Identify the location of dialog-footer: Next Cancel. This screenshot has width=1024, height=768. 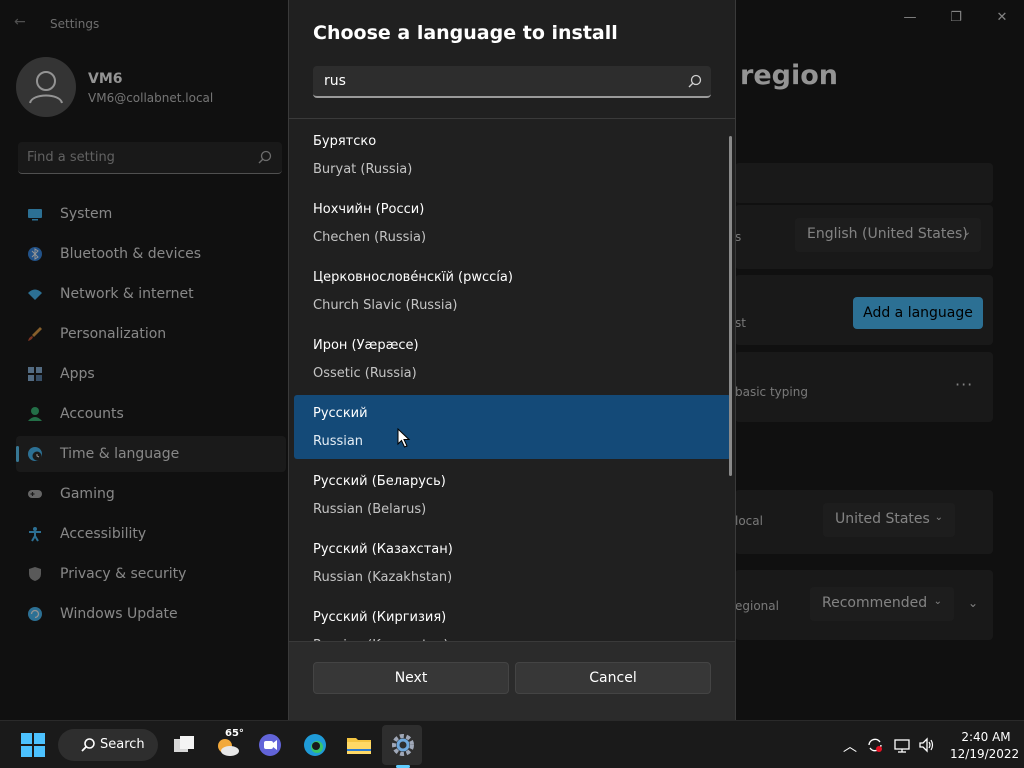
(512, 681).